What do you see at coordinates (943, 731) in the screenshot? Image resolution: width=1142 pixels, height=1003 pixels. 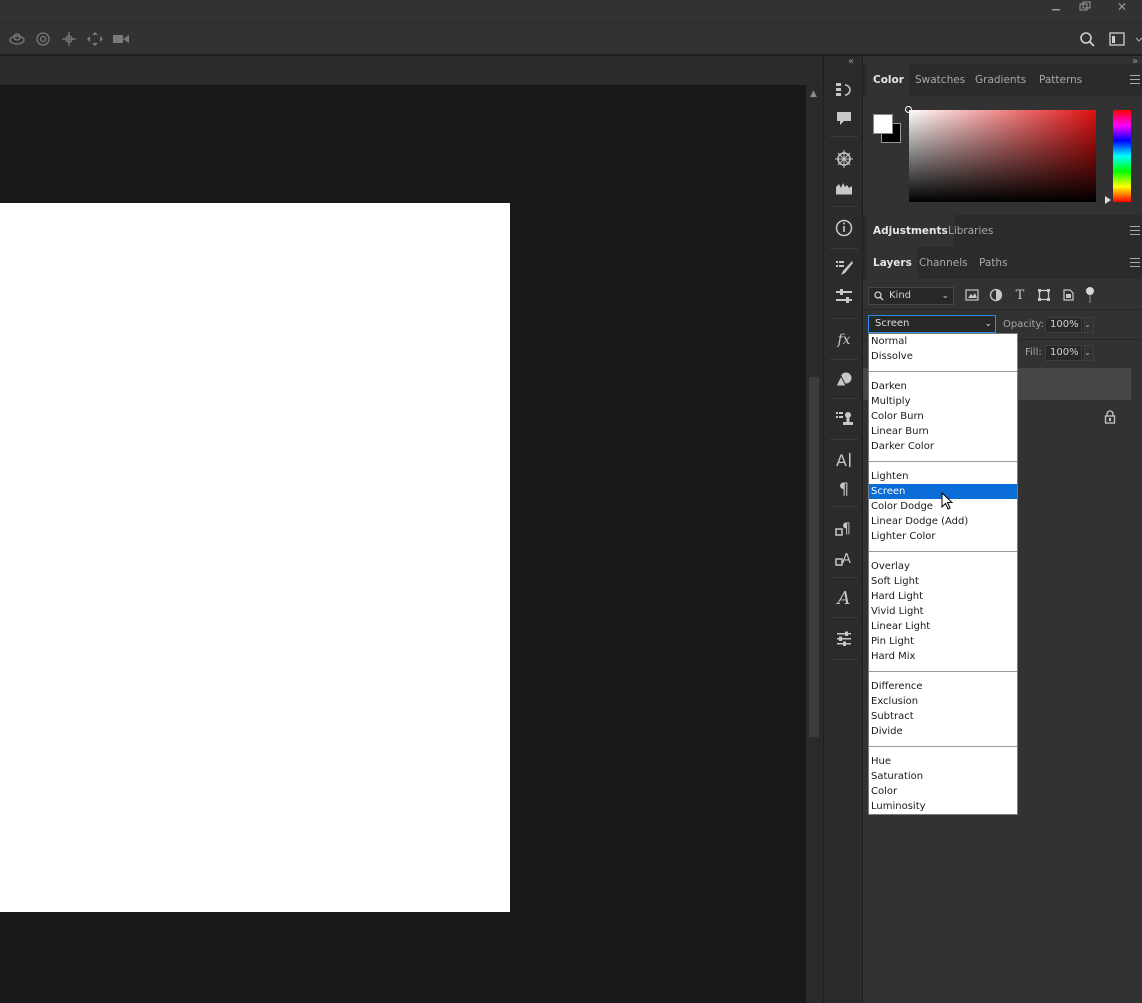 I see `blend-option: Divide` at bounding box center [943, 731].